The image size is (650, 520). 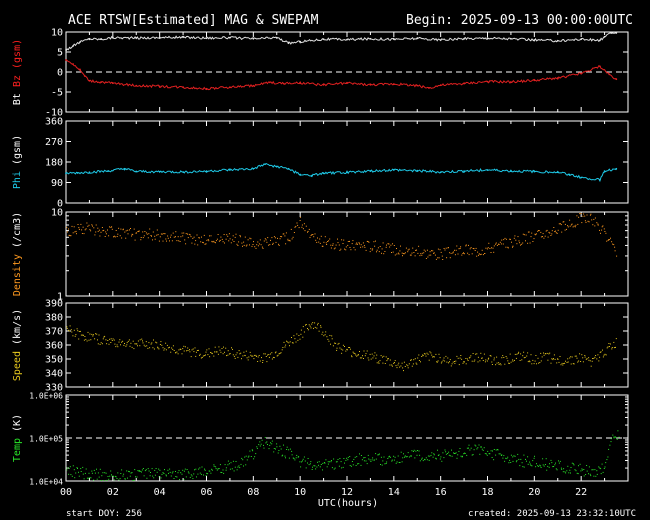 What do you see at coordinates (206, 492) in the screenshot?
I see `x-tick-label: 06` at bounding box center [206, 492].